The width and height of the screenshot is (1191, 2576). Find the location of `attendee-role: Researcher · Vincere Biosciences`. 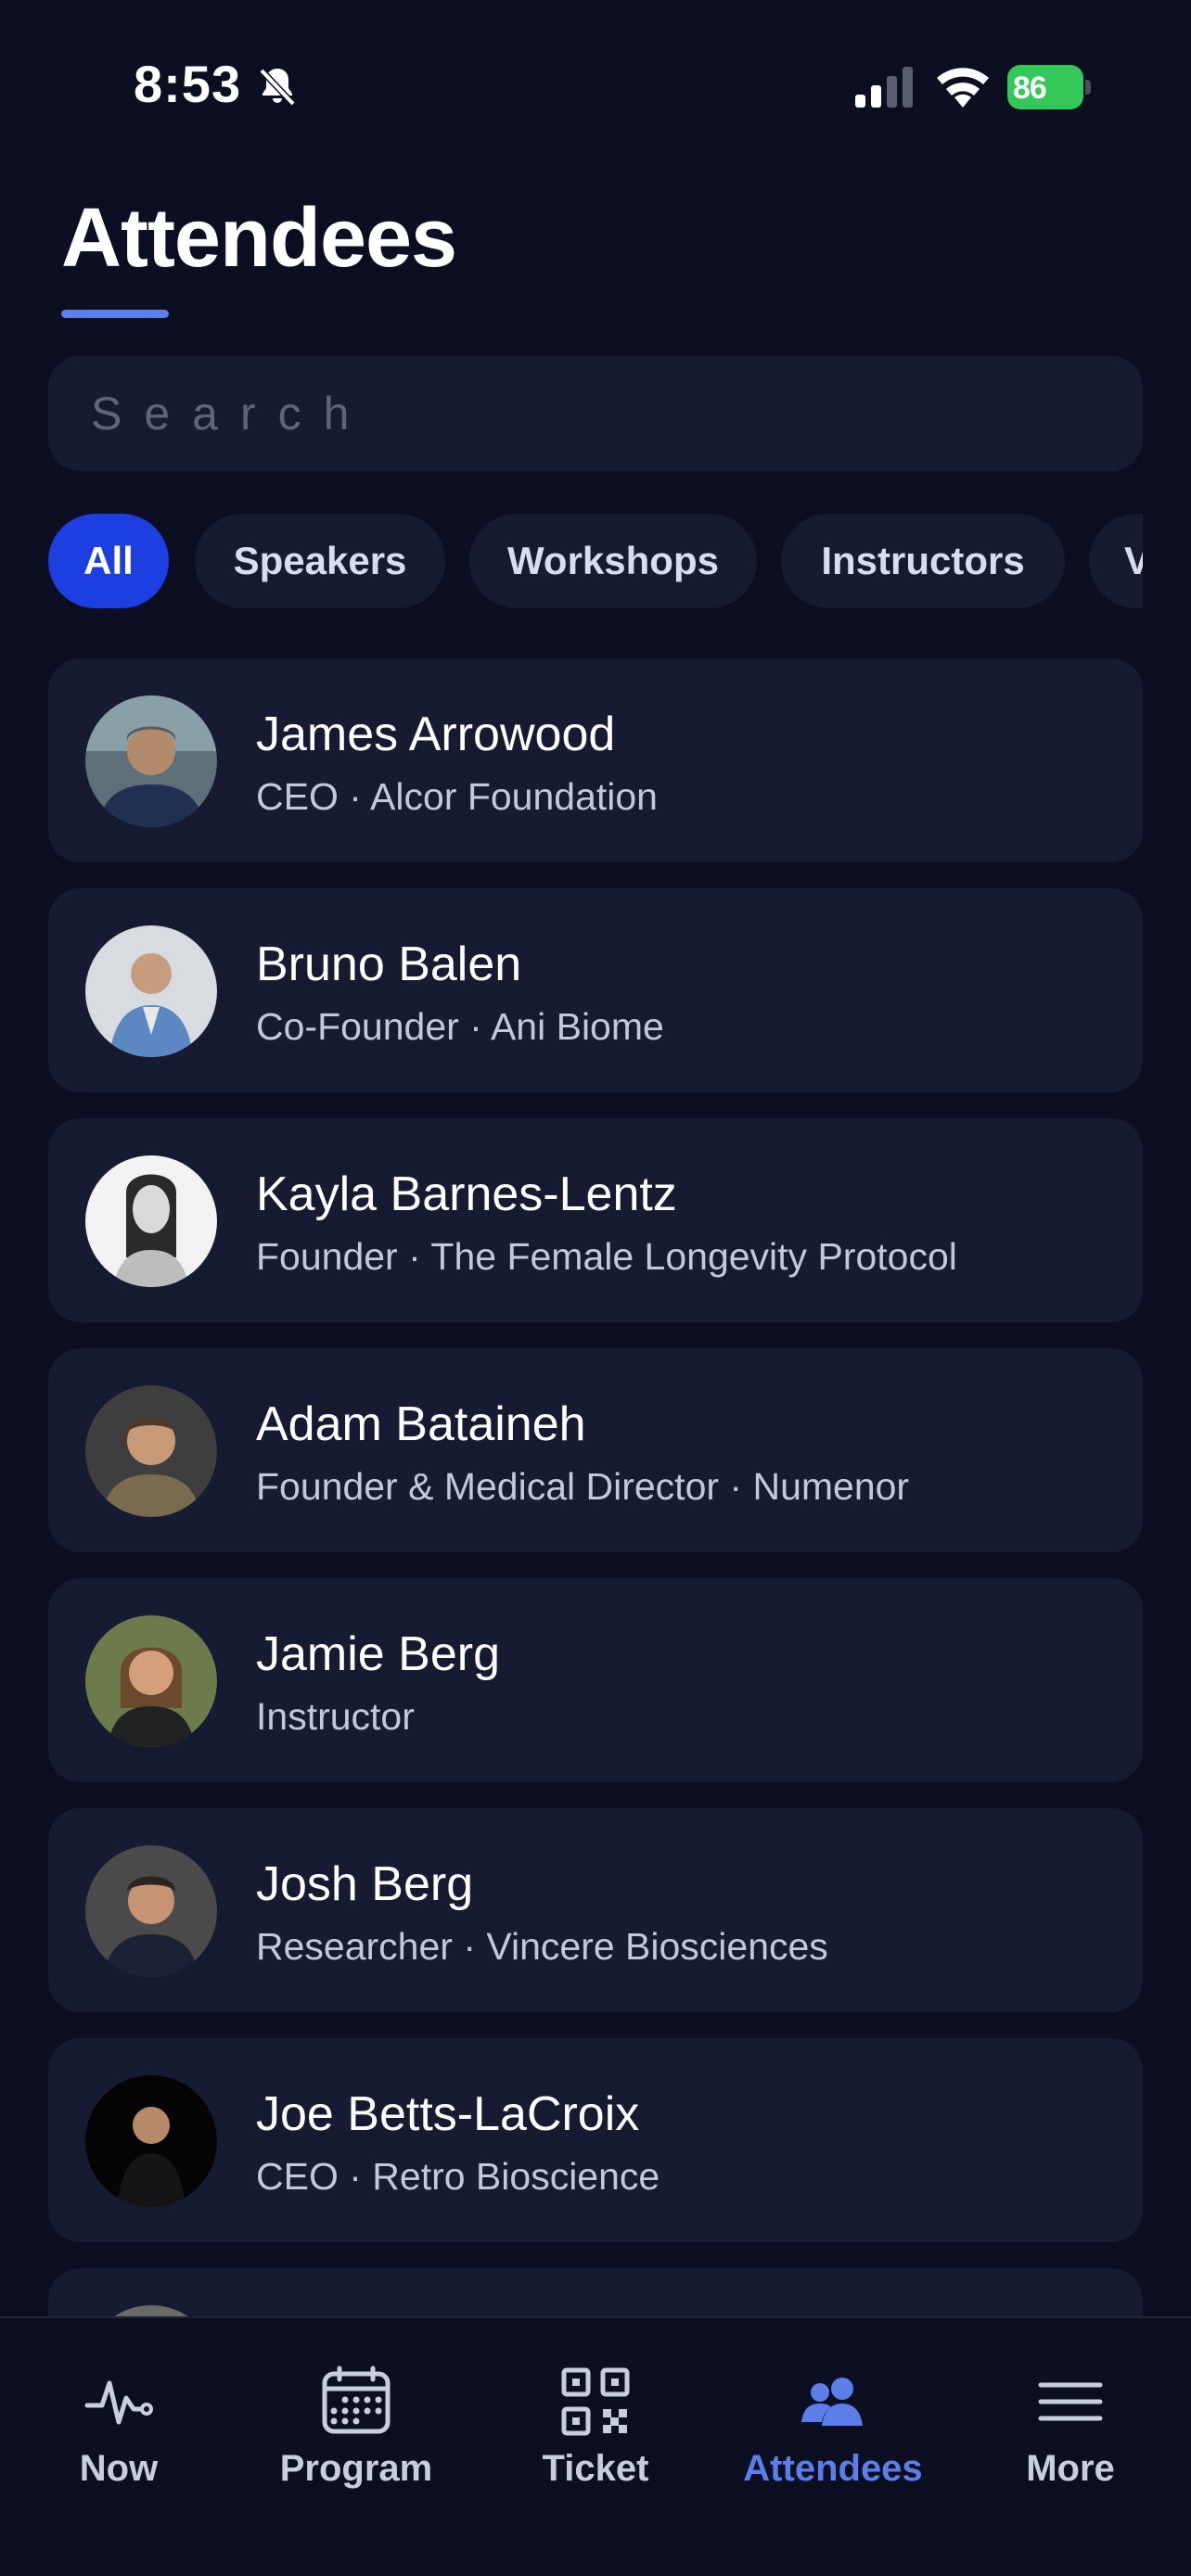

attendee-role: Researcher · Vincere Biosciences is located at coordinates (542, 1946).